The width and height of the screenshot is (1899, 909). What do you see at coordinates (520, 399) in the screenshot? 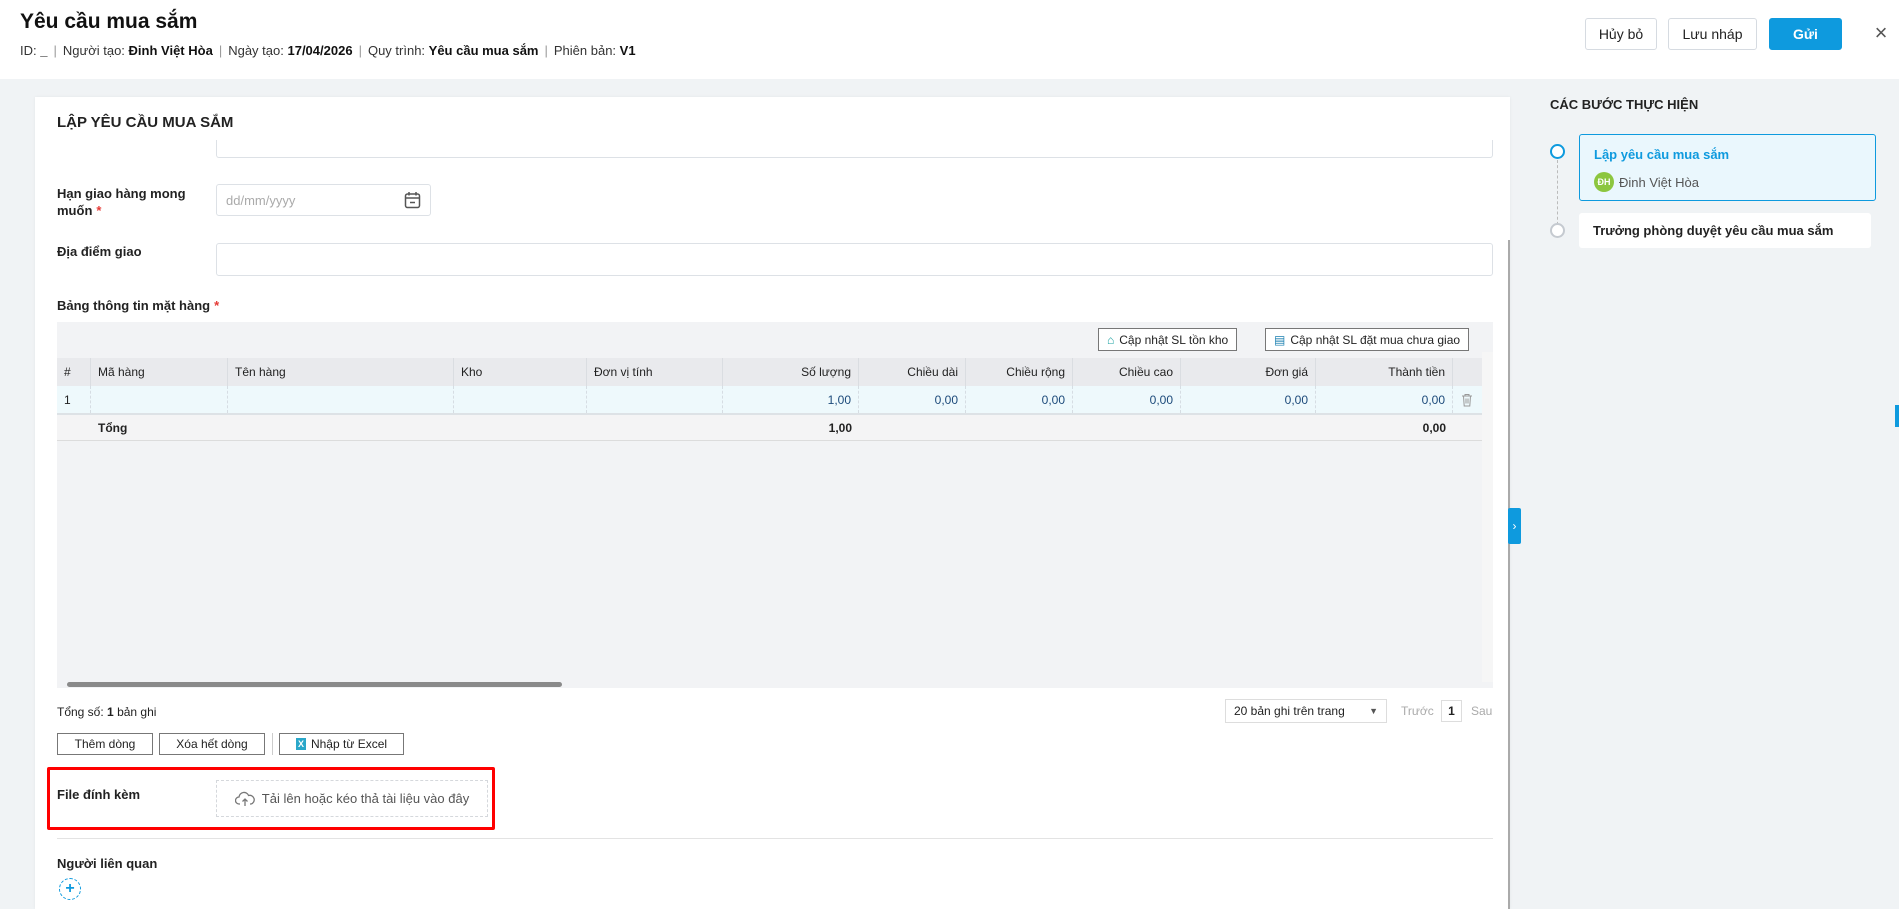
I see `cell-warehouse` at bounding box center [520, 399].